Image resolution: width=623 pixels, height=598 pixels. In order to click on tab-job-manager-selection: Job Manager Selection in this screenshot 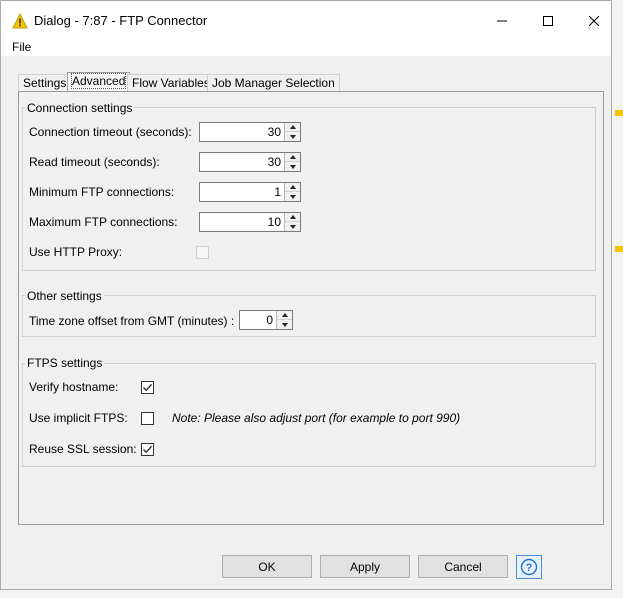, I will do `click(273, 82)`.